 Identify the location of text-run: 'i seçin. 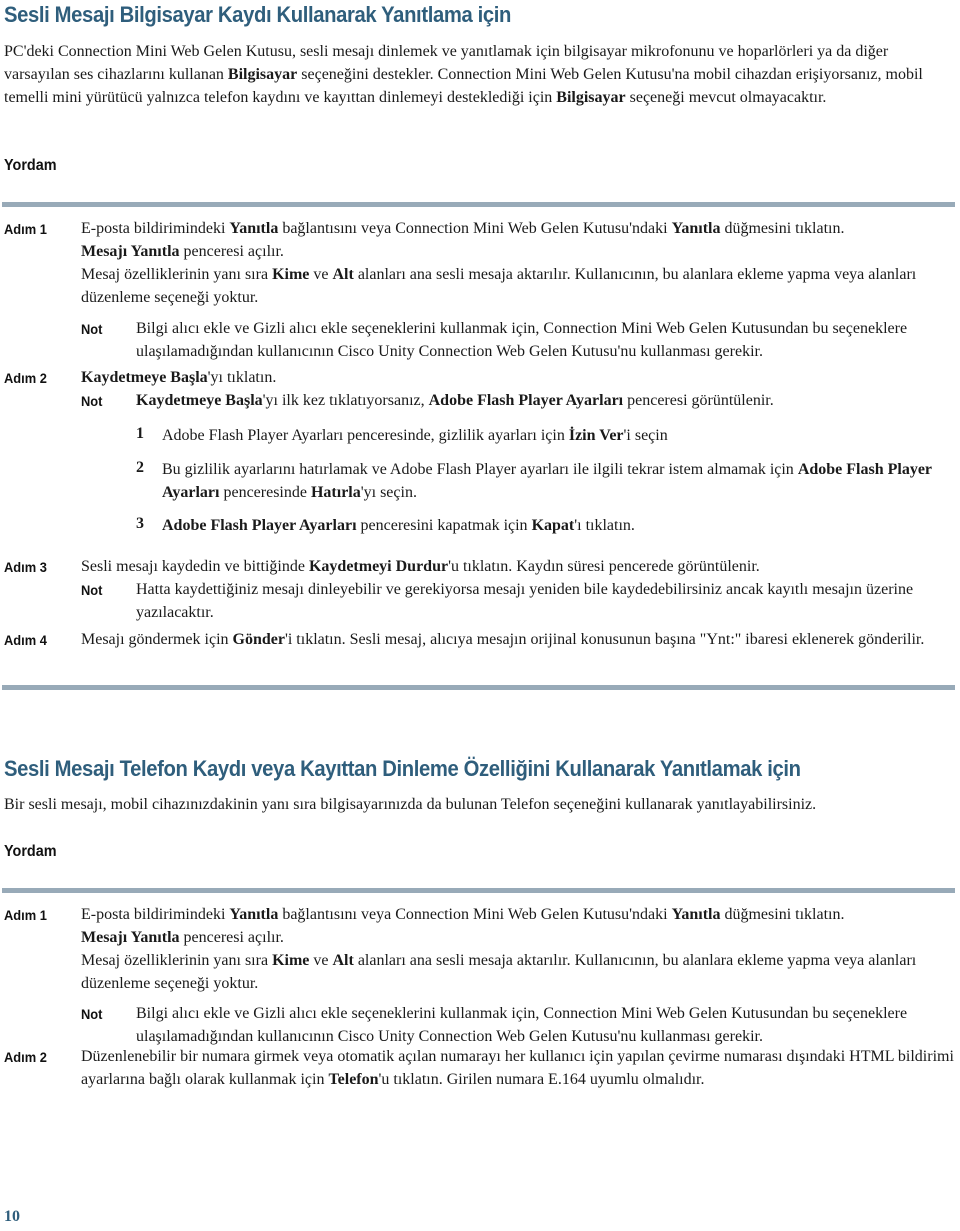
(645, 435).